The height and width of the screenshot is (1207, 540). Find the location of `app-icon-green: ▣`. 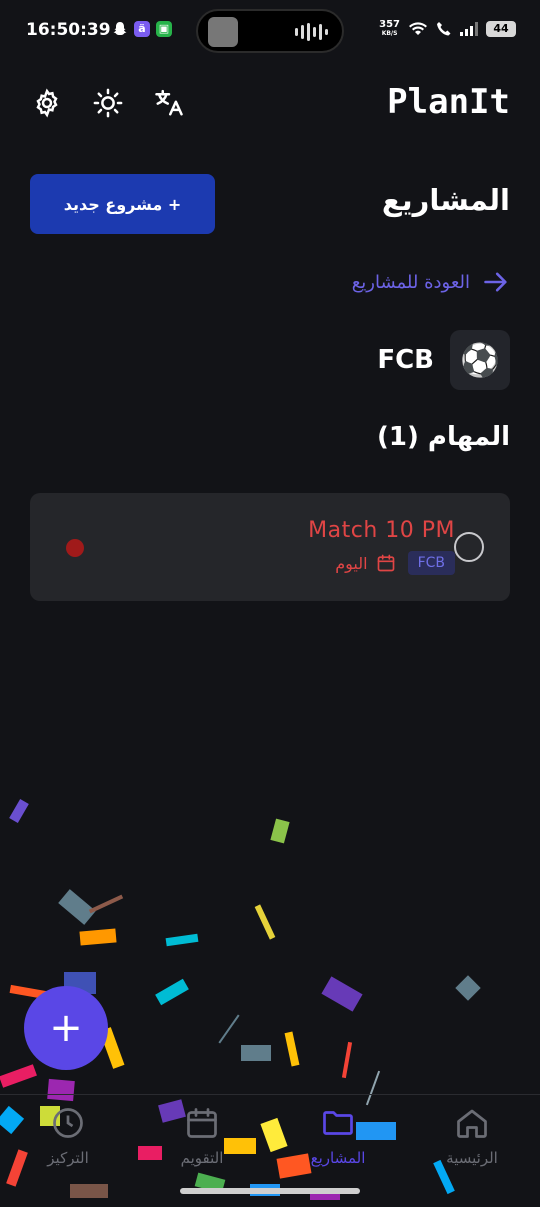

app-icon-green: ▣ is located at coordinates (164, 29).